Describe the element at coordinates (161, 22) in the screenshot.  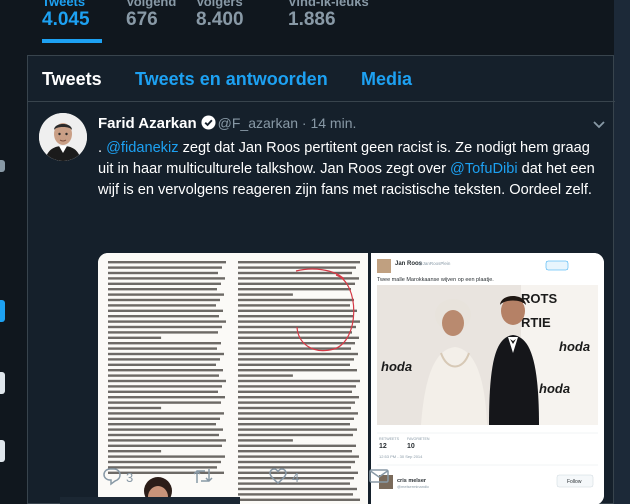
I see `stat-following: Volgend 676` at that location.